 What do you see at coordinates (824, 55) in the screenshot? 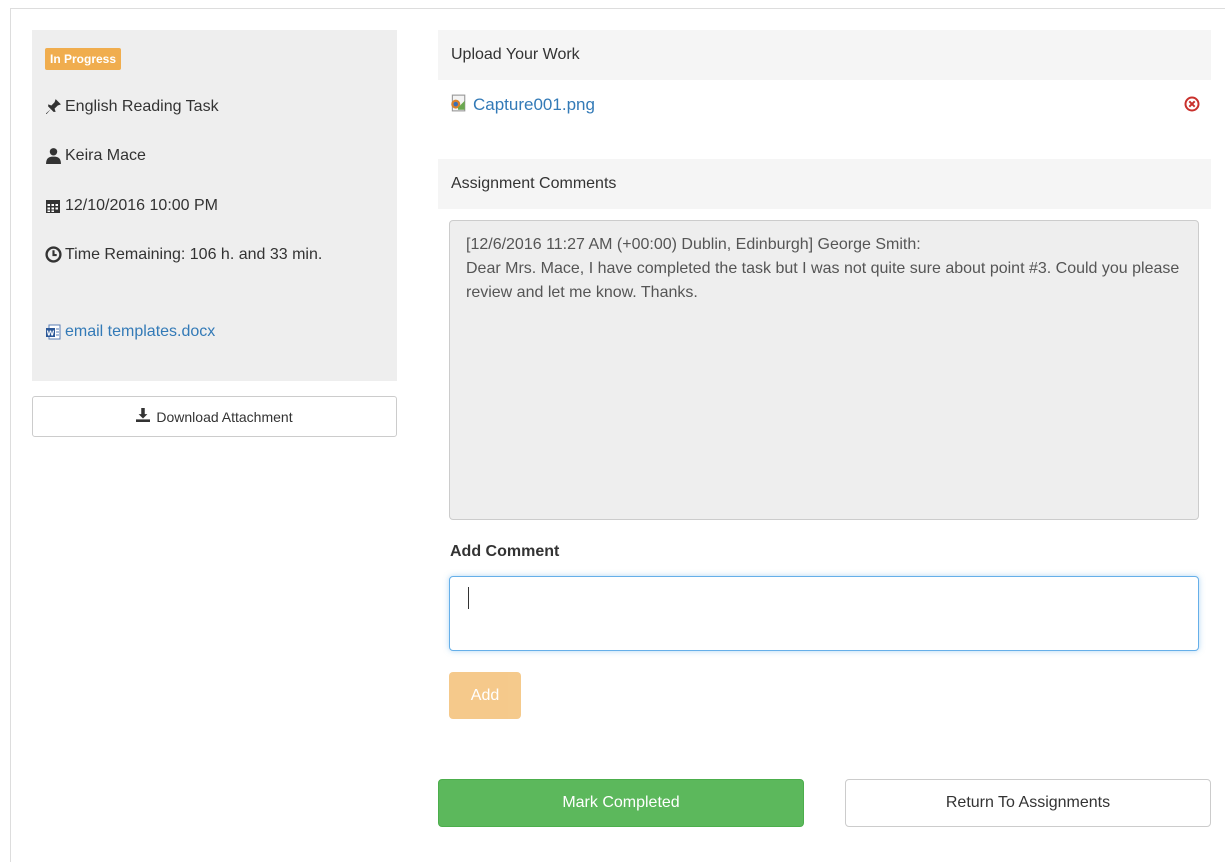
I see `upload-section-heading: Upload Your Work` at bounding box center [824, 55].